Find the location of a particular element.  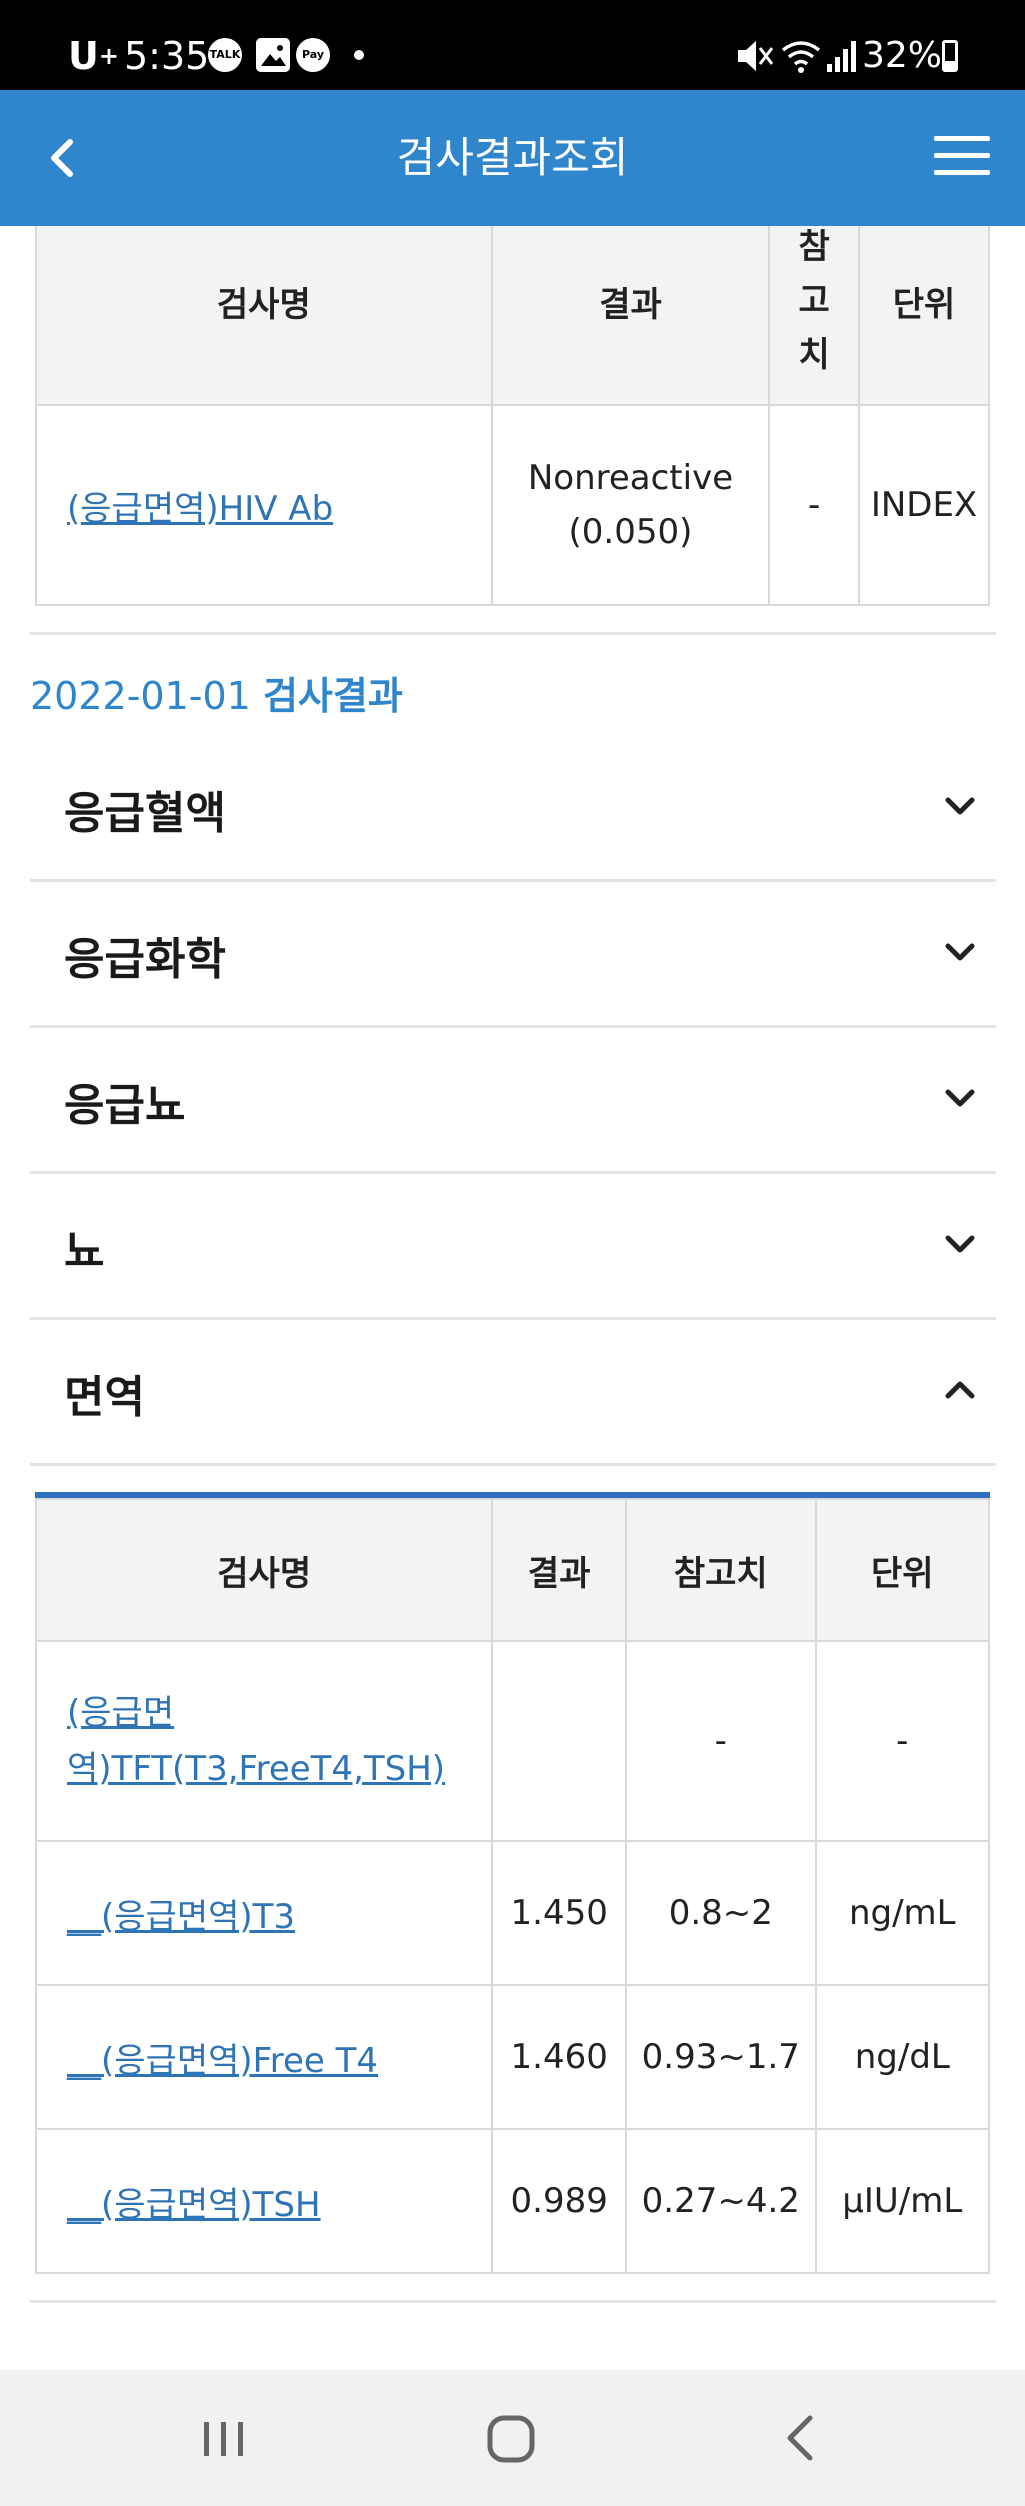

unit-cell: µIU/mL is located at coordinates (902, 2201).